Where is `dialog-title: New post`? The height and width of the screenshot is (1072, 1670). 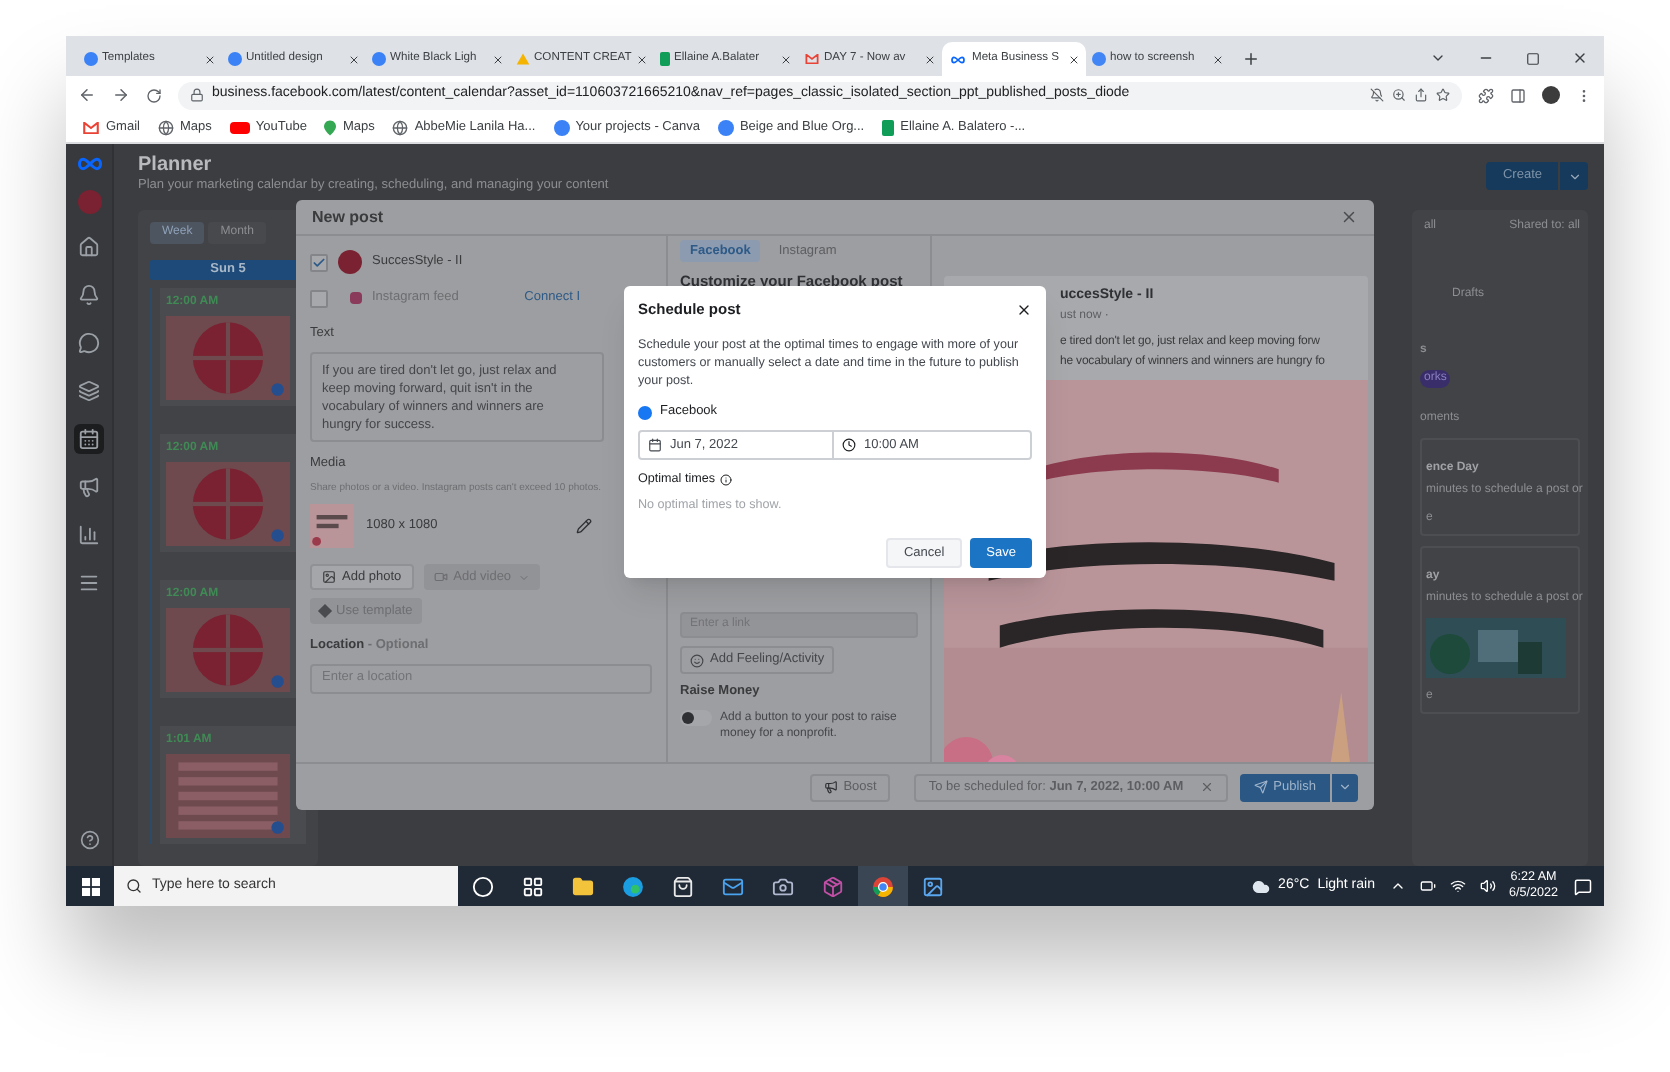
dialog-title: New post is located at coordinates (348, 217).